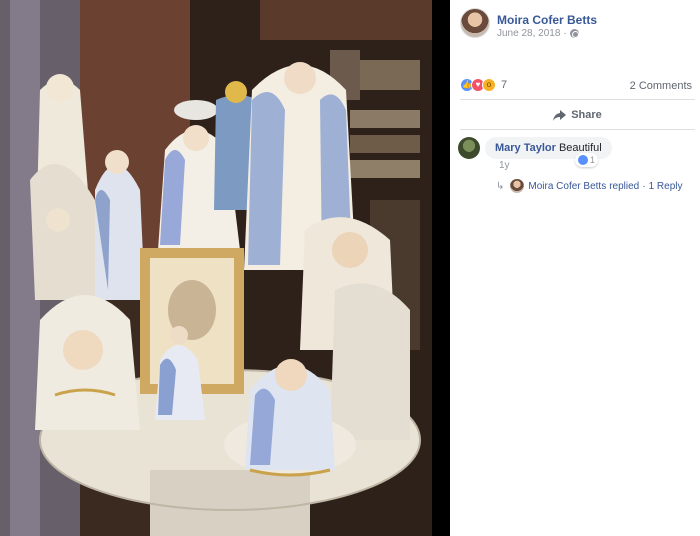 This screenshot has width=700, height=536. What do you see at coordinates (661, 86) in the screenshot?
I see `comments-count-link: 2 Comments` at bounding box center [661, 86].